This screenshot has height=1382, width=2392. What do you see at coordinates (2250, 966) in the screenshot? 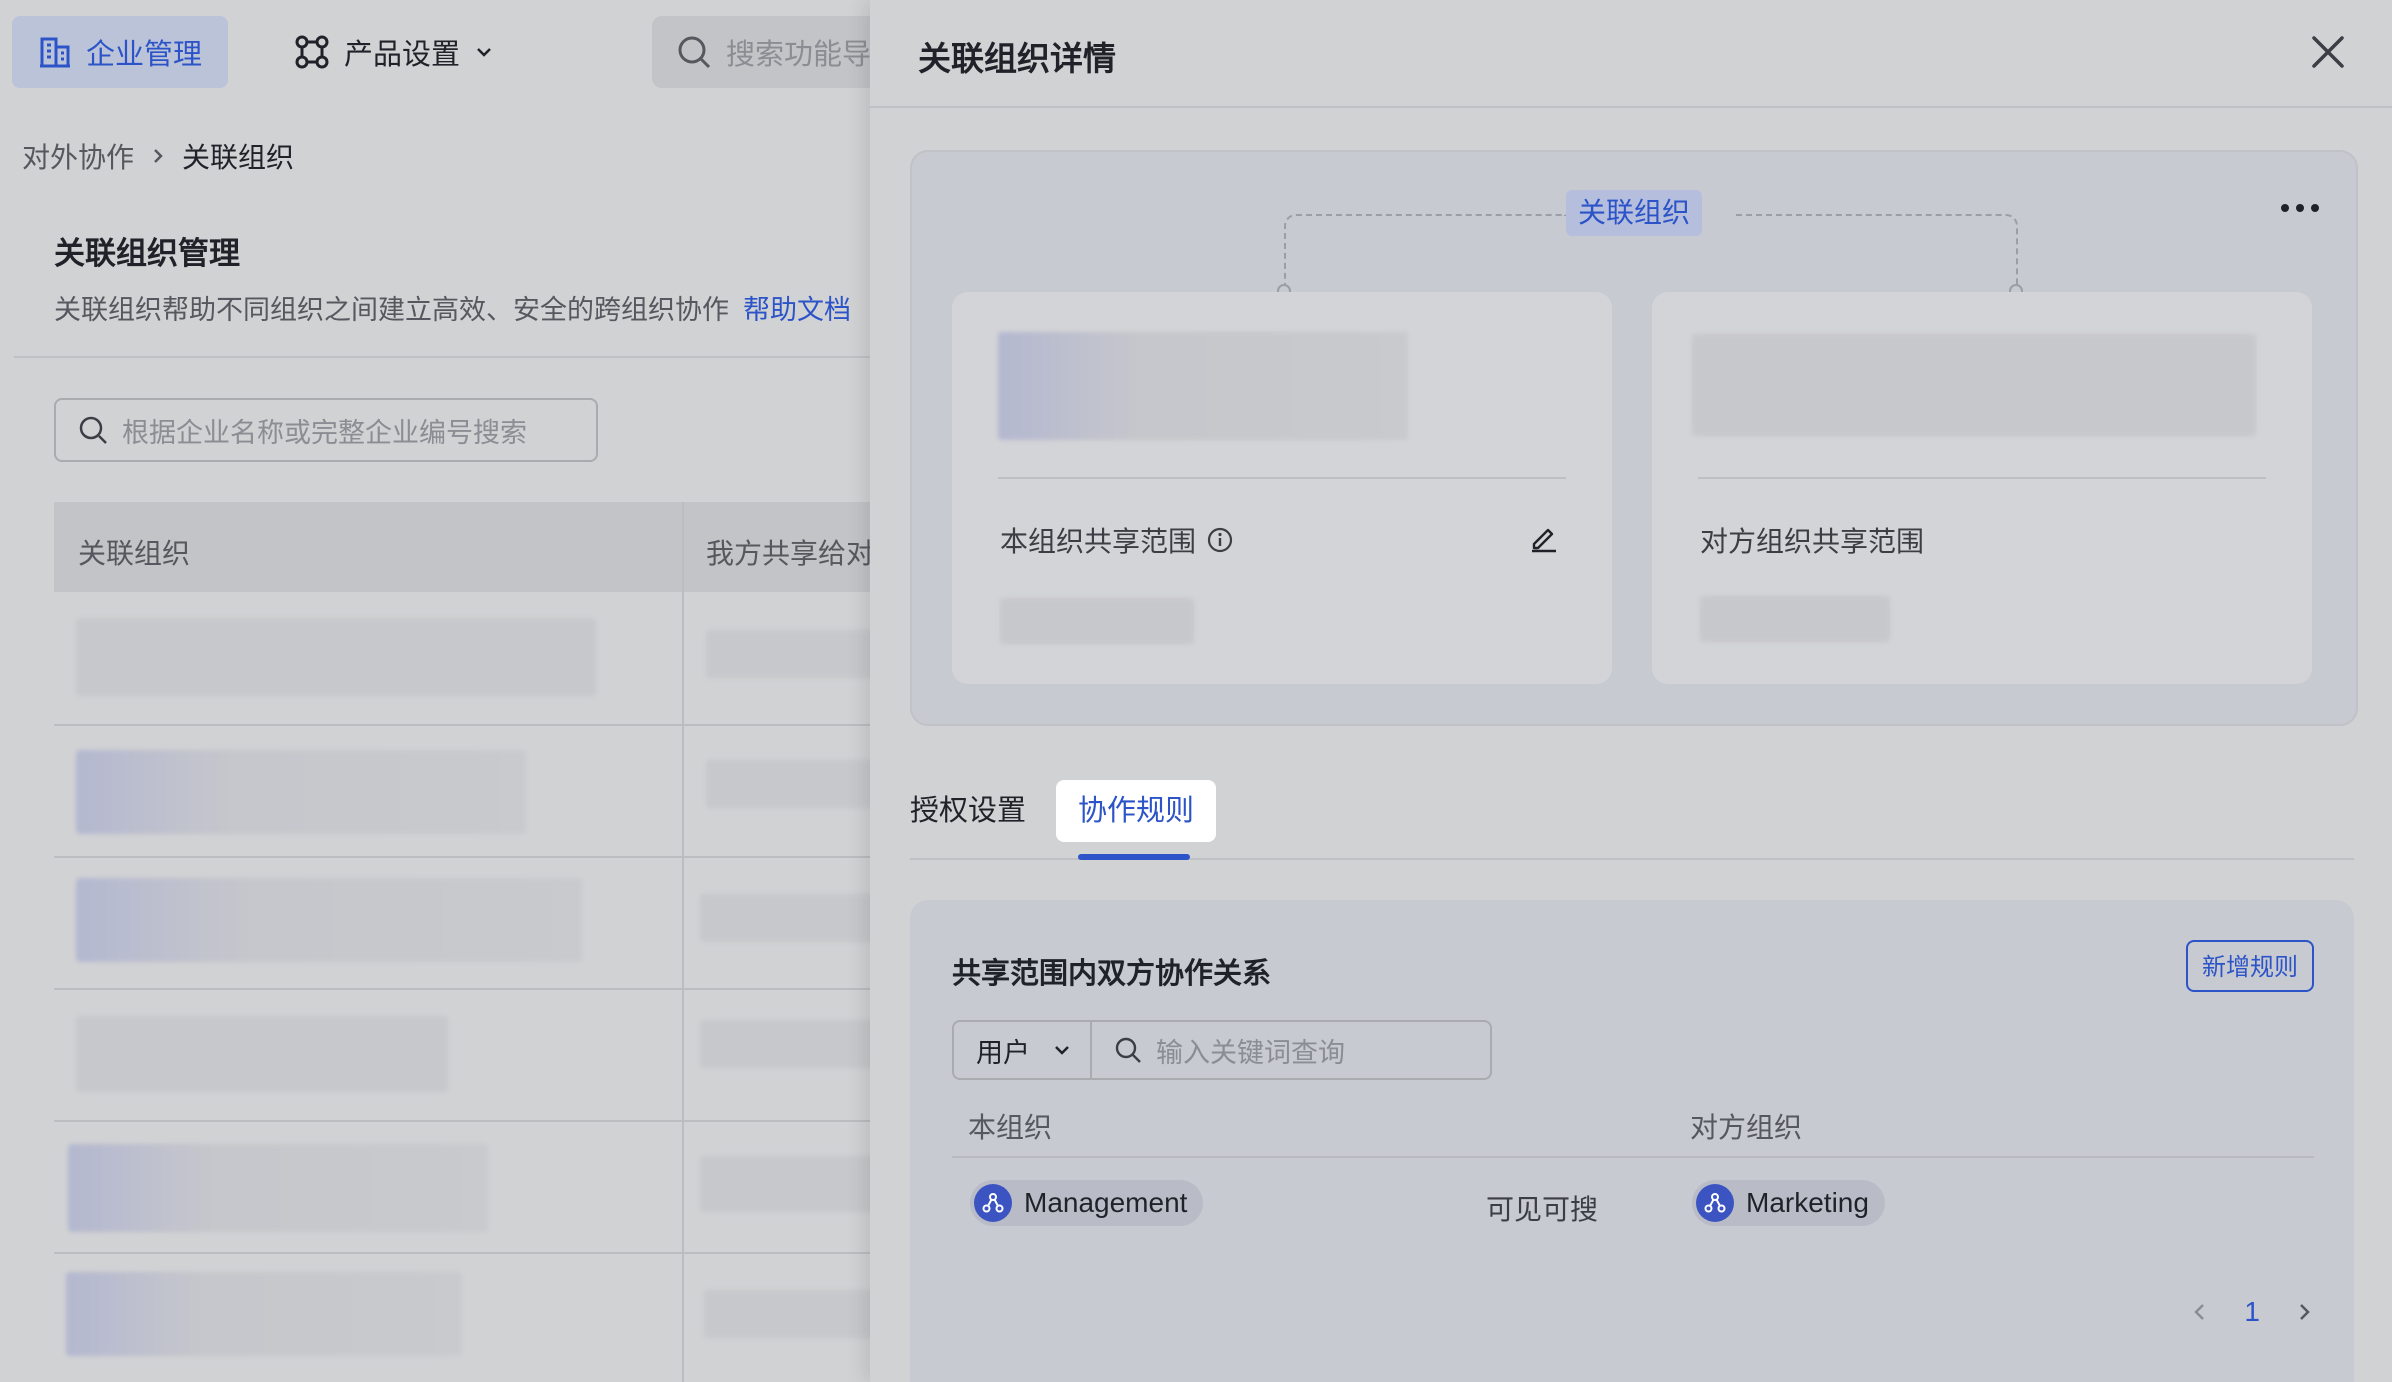
I see `add-rule-button: 新增规则` at bounding box center [2250, 966].